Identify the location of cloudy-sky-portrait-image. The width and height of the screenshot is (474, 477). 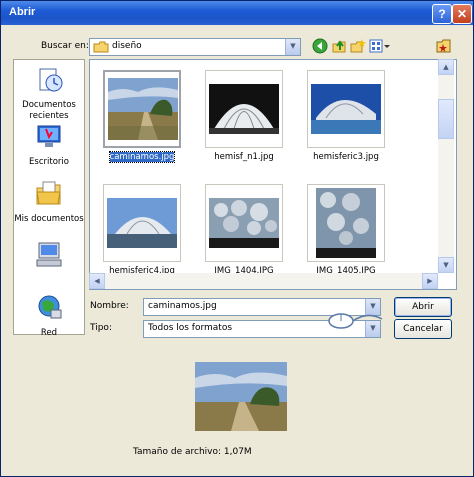
(346, 223).